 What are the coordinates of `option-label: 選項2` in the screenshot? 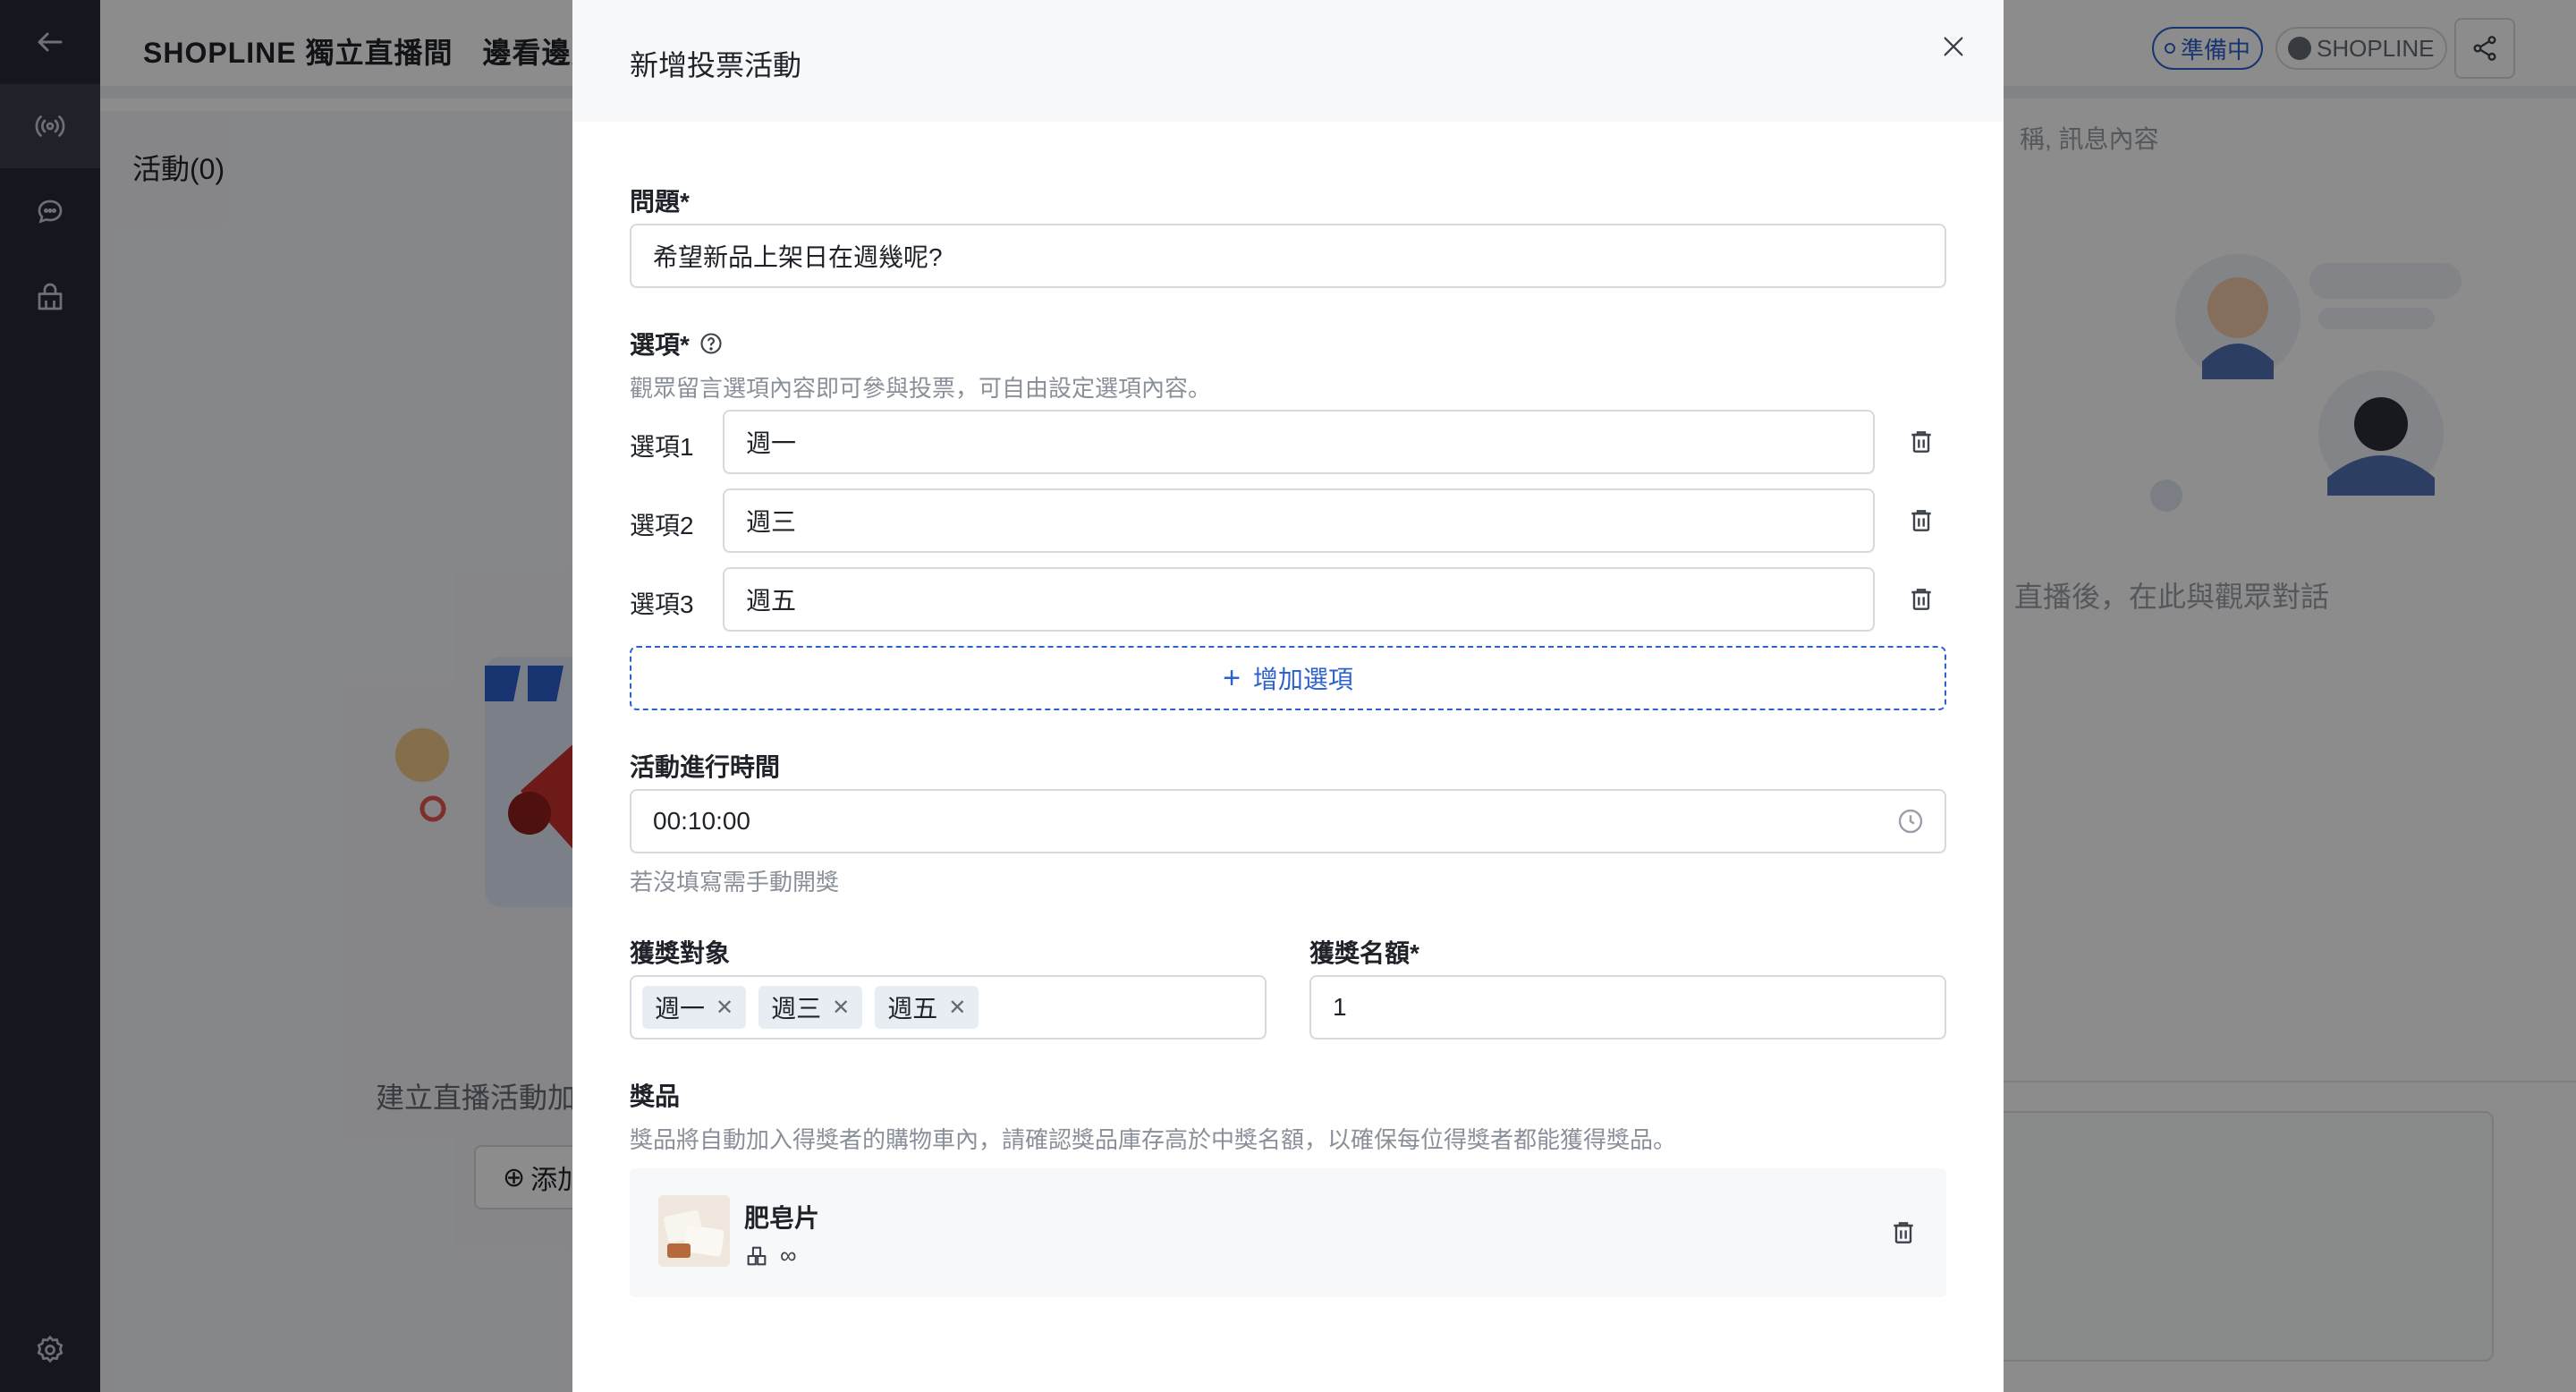 It's located at (662, 525).